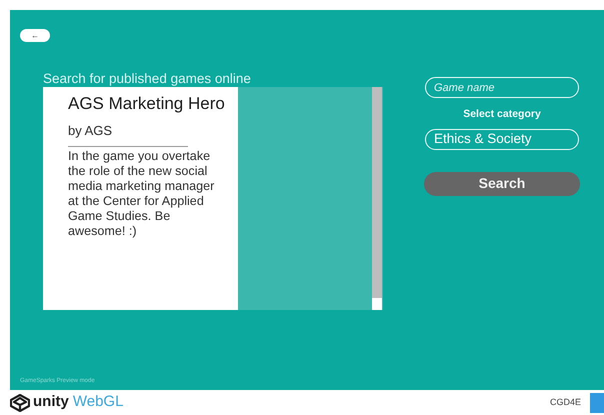 The width and height of the screenshot is (604, 415). Describe the element at coordinates (98, 402) in the screenshot. I see `product-text: WebGL` at that location.